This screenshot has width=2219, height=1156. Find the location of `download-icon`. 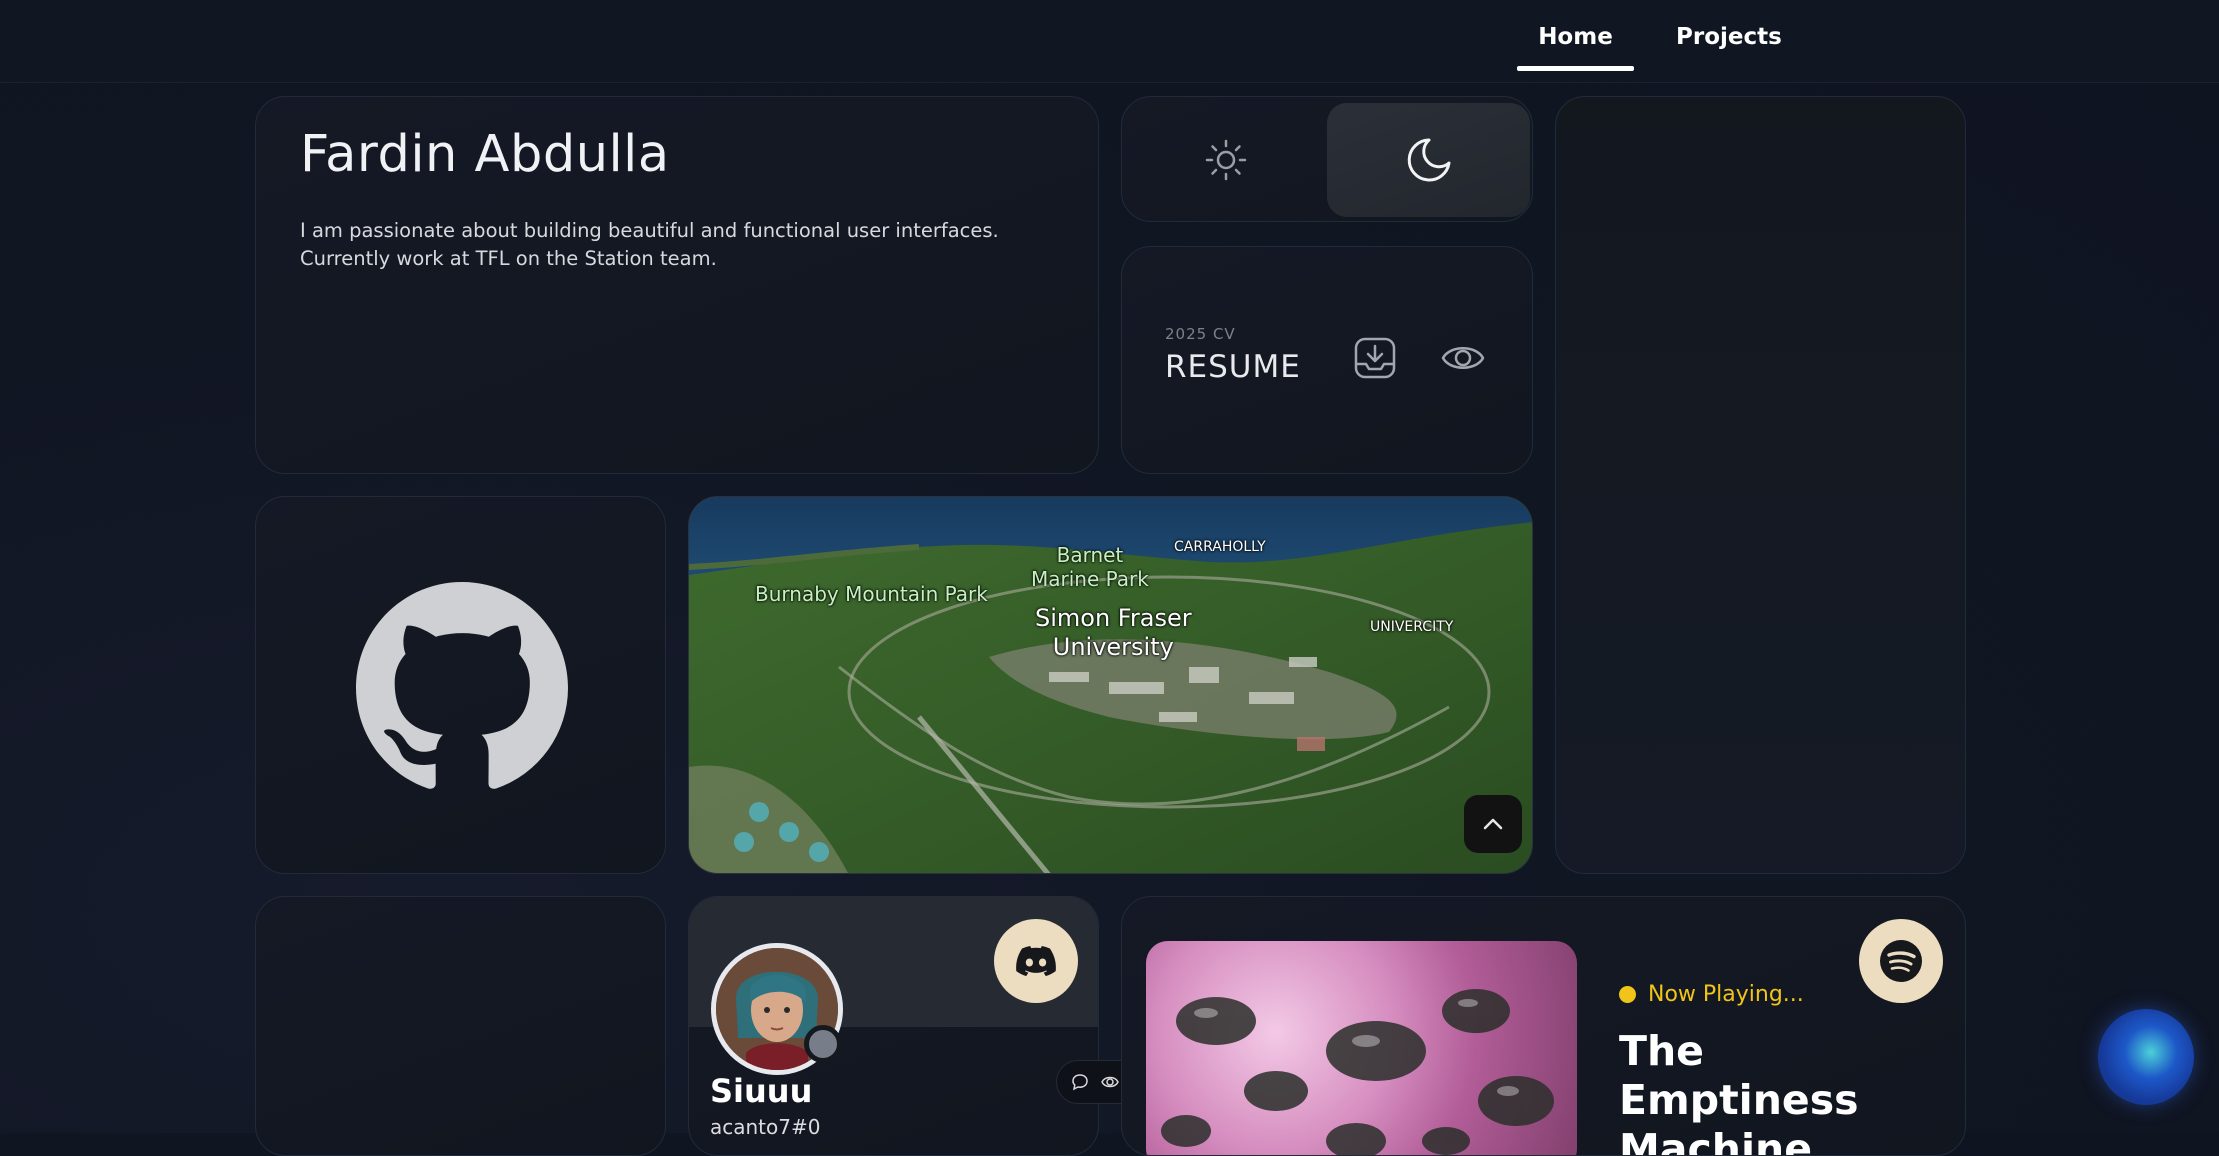

download-icon is located at coordinates (1375, 358).